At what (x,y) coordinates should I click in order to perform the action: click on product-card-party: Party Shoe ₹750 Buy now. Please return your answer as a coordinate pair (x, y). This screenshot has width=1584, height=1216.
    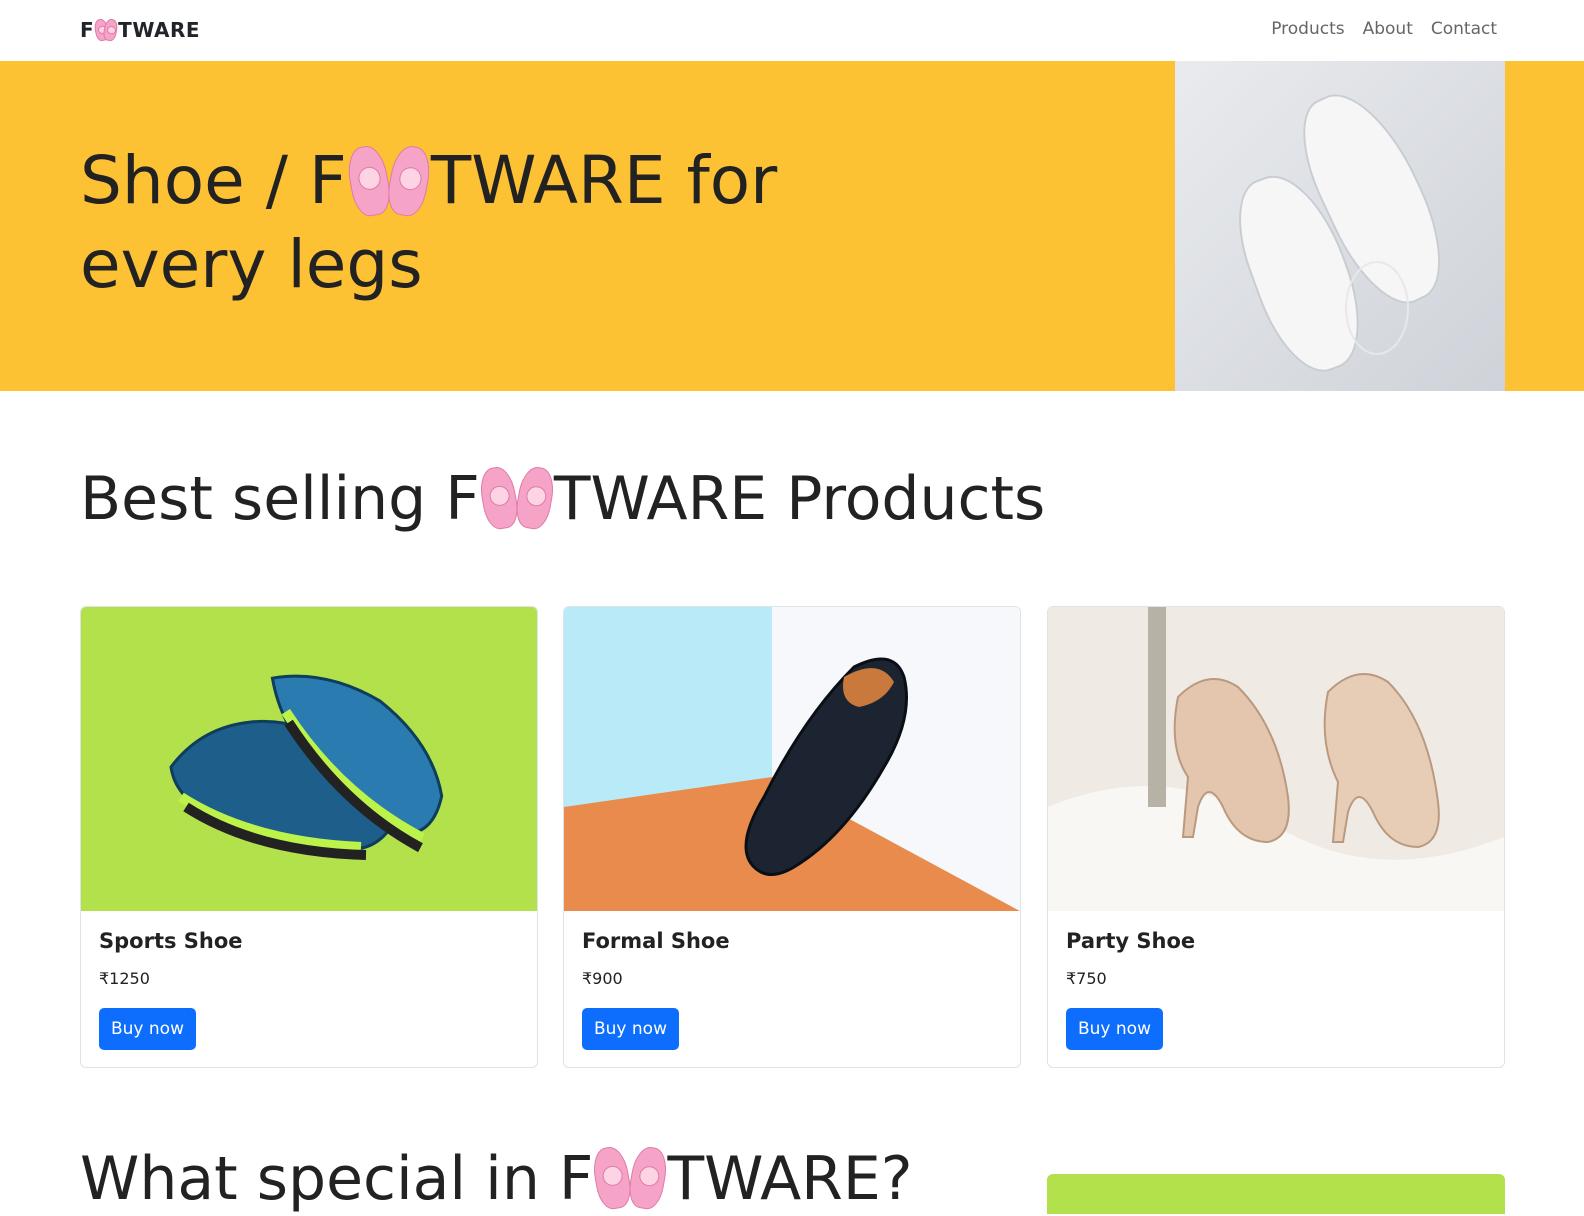
    Looking at the image, I should click on (1276, 837).